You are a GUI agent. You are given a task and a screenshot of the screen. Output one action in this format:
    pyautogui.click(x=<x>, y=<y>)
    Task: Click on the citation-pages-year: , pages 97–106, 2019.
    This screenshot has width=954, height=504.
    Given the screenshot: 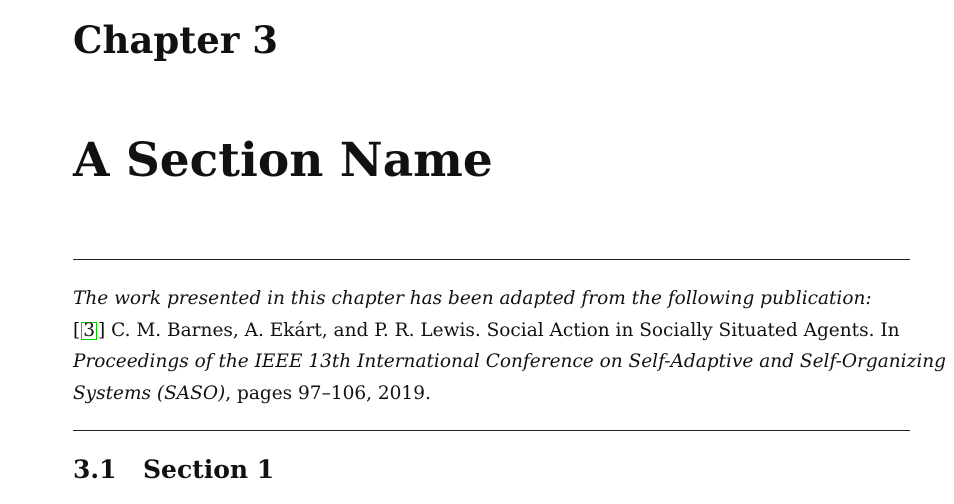 What is the action you would take?
    pyautogui.click(x=328, y=393)
    